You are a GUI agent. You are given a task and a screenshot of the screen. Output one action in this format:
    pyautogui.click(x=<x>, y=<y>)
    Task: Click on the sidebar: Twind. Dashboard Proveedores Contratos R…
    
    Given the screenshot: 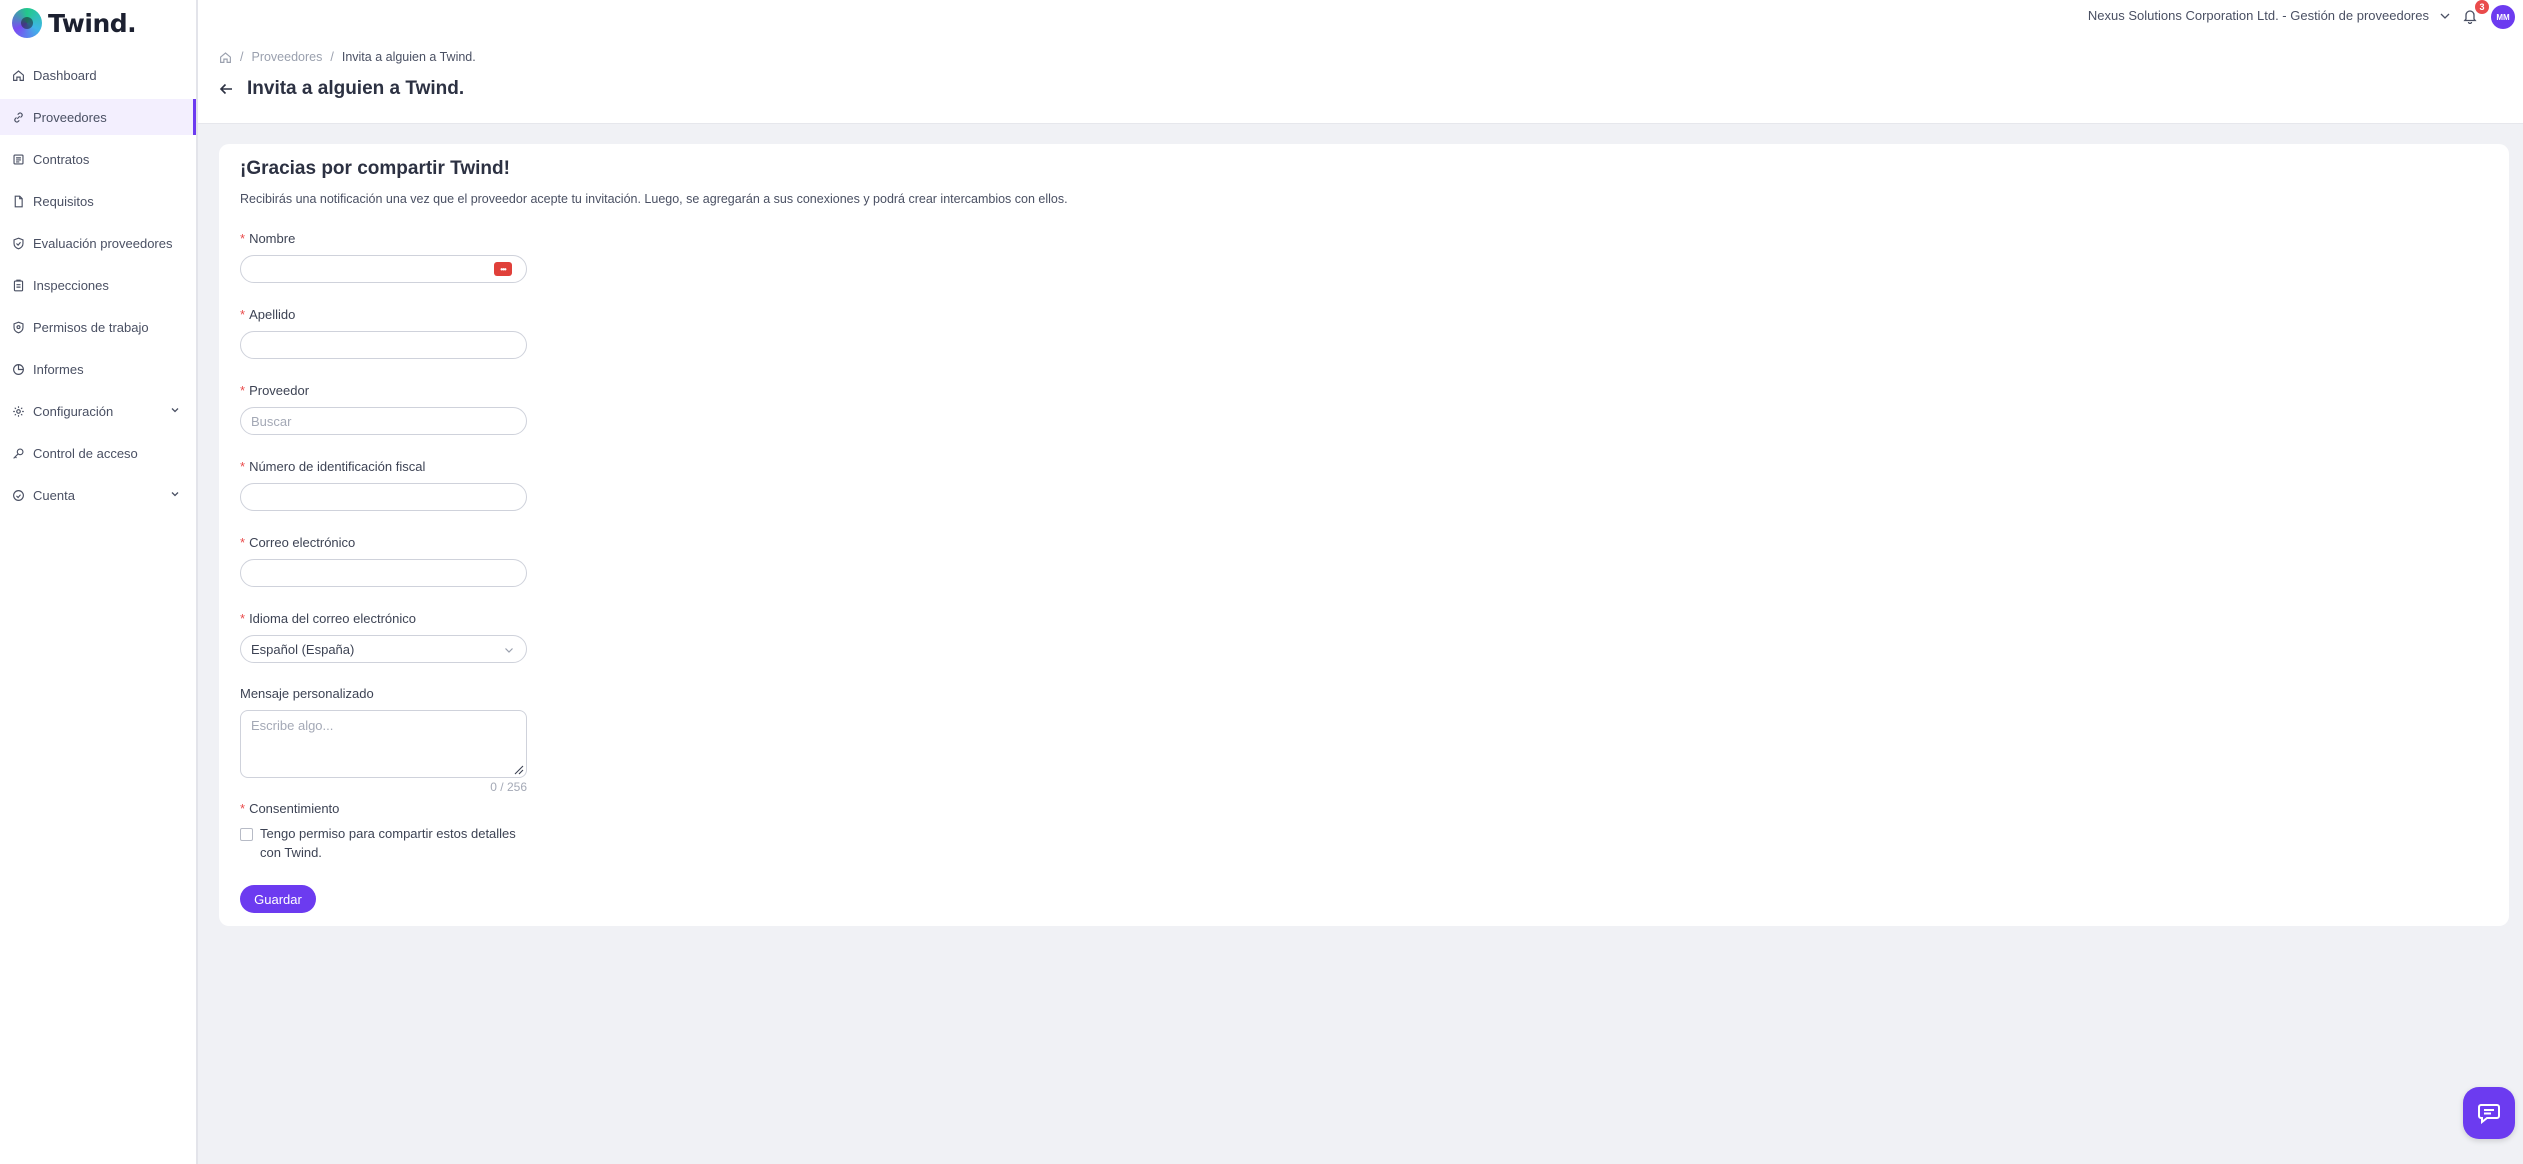 What is the action you would take?
    pyautogui.click(x=99, y=582)
    